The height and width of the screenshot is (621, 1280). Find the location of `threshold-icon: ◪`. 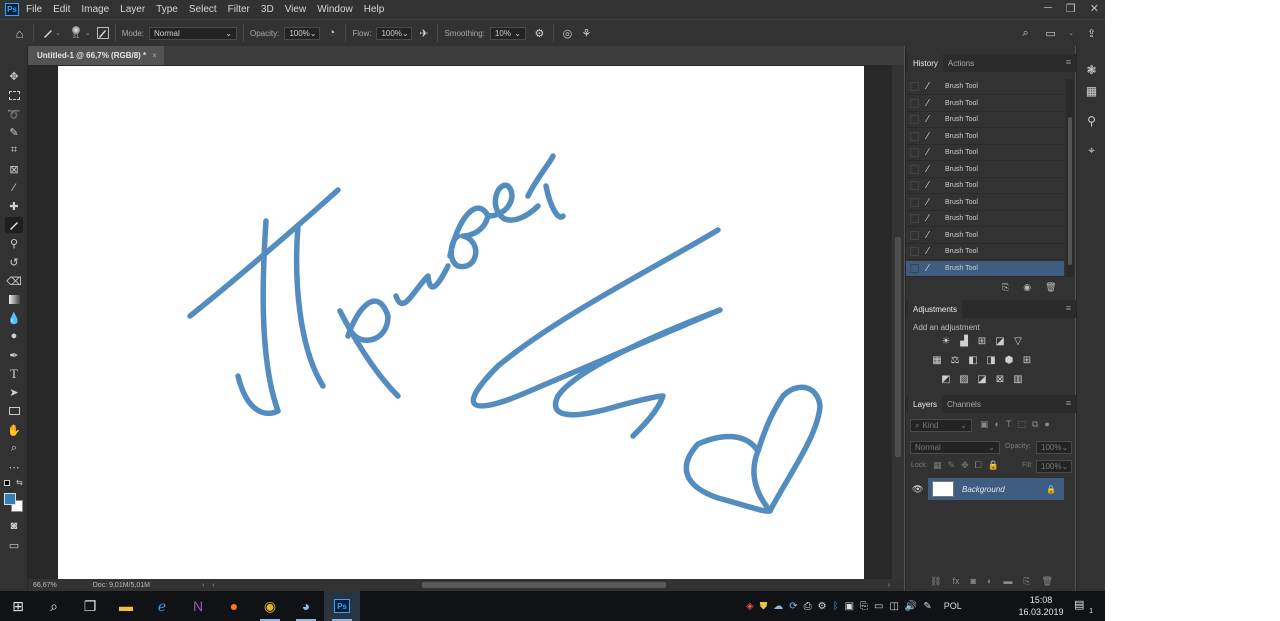

threshold-icon: ◪ is located at coordinates (982, 379).